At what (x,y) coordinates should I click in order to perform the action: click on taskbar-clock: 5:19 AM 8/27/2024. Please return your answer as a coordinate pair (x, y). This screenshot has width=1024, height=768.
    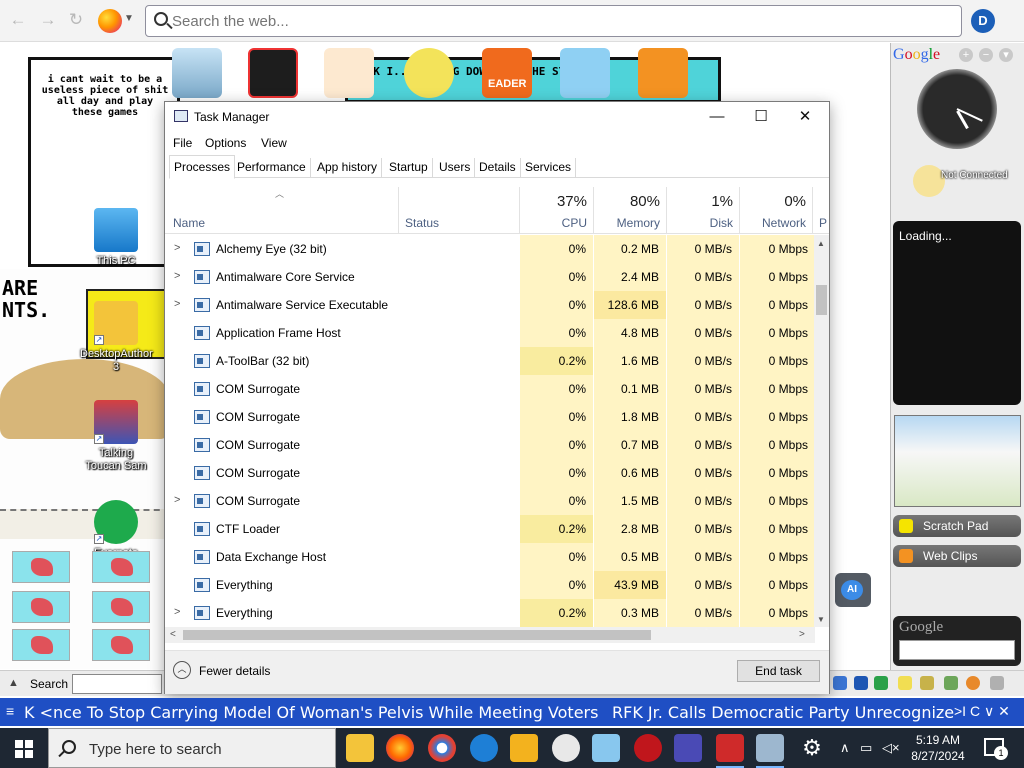
    Looking at the image, I should click on (938, 748).